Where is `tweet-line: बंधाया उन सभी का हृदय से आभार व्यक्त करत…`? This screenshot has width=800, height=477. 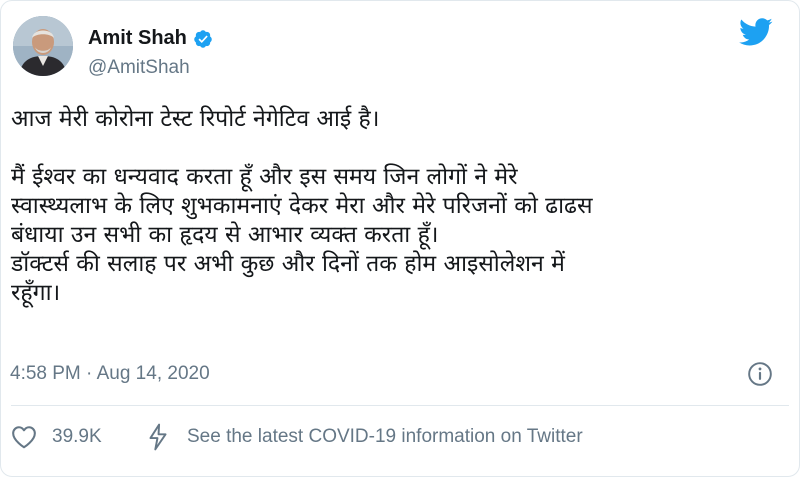
tweet-line: बंधाया उन सभी का हृदय से आभार व्यक्त करत… is located at coordinates (225, 235).